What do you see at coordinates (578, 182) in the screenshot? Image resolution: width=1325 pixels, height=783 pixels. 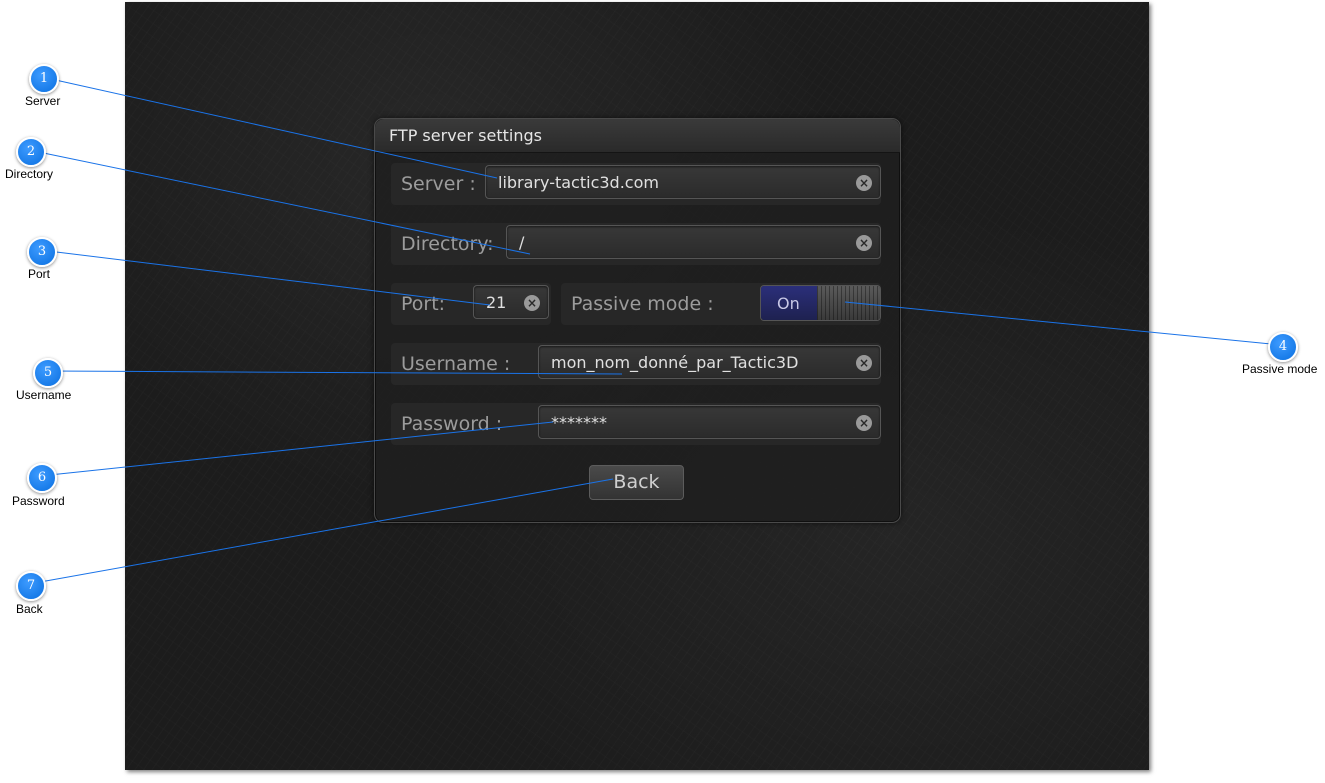 I see `server-input-value: library-tactic3d.com` at bounding box center [578, 182].